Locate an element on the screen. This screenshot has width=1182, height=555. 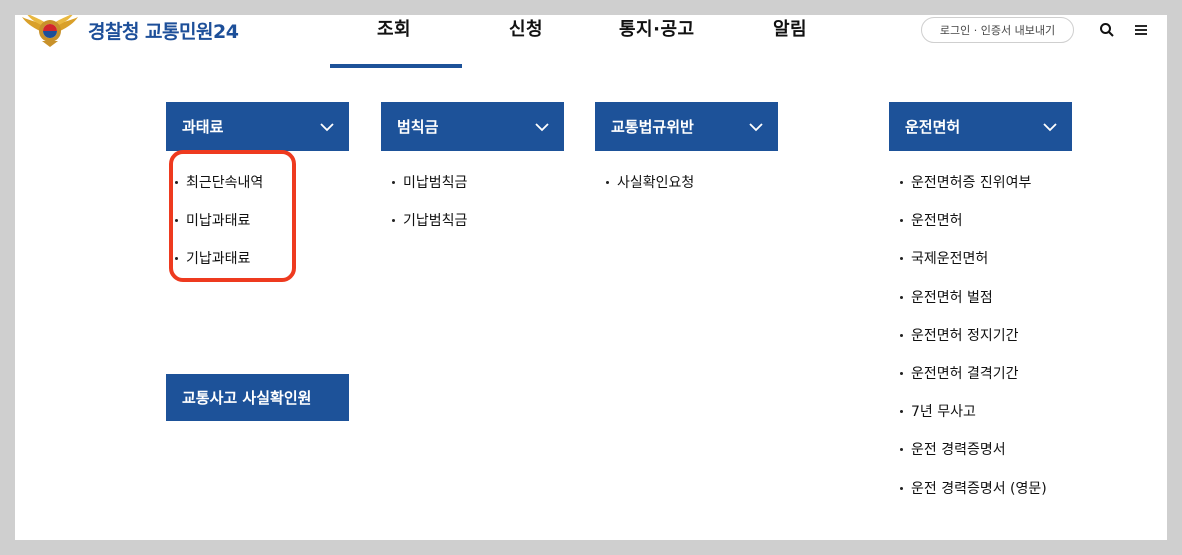
list-item: 운전 경력증명서 (영문) is located at coordinates (973, 497).